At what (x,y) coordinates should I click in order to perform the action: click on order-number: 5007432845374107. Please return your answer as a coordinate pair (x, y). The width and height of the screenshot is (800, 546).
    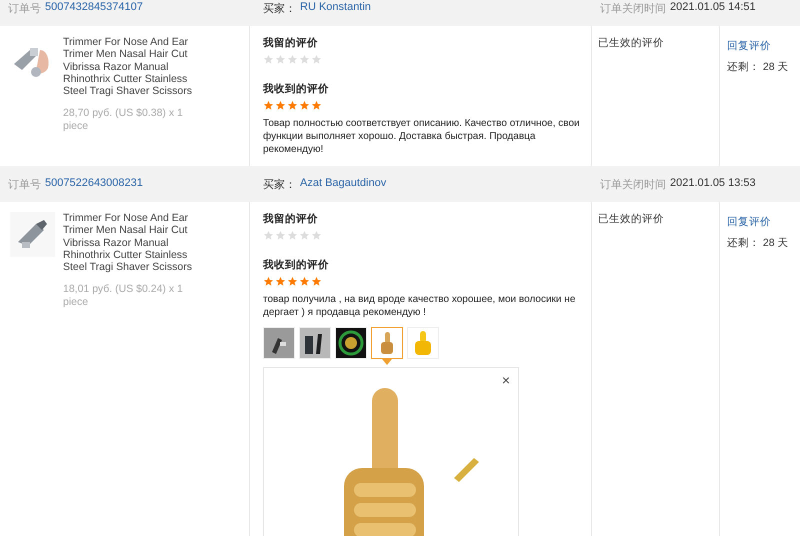
    Looking at the image, I should click on (94, 7).